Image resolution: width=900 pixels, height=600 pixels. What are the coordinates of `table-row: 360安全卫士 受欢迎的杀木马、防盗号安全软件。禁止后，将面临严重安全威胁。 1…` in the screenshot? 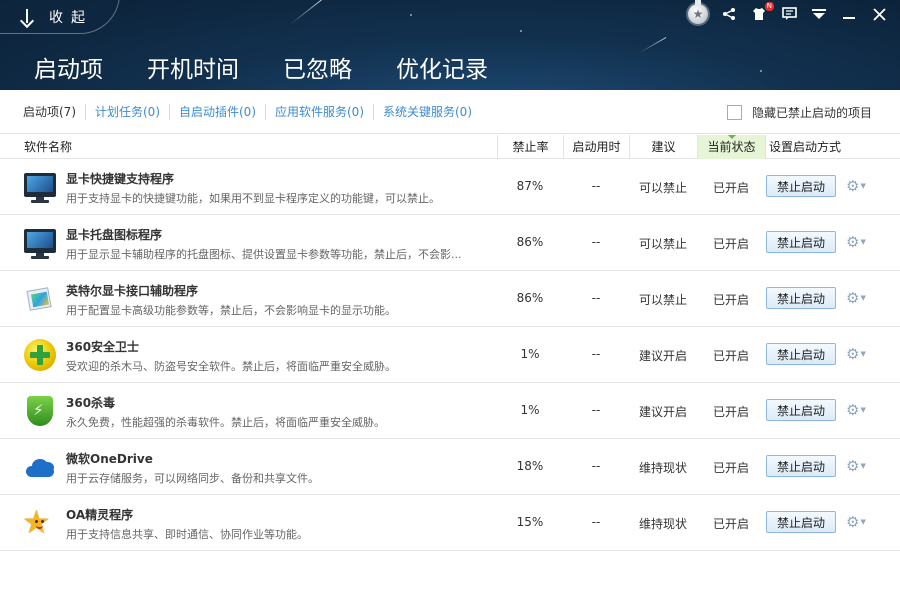 It's located at (450, 355).